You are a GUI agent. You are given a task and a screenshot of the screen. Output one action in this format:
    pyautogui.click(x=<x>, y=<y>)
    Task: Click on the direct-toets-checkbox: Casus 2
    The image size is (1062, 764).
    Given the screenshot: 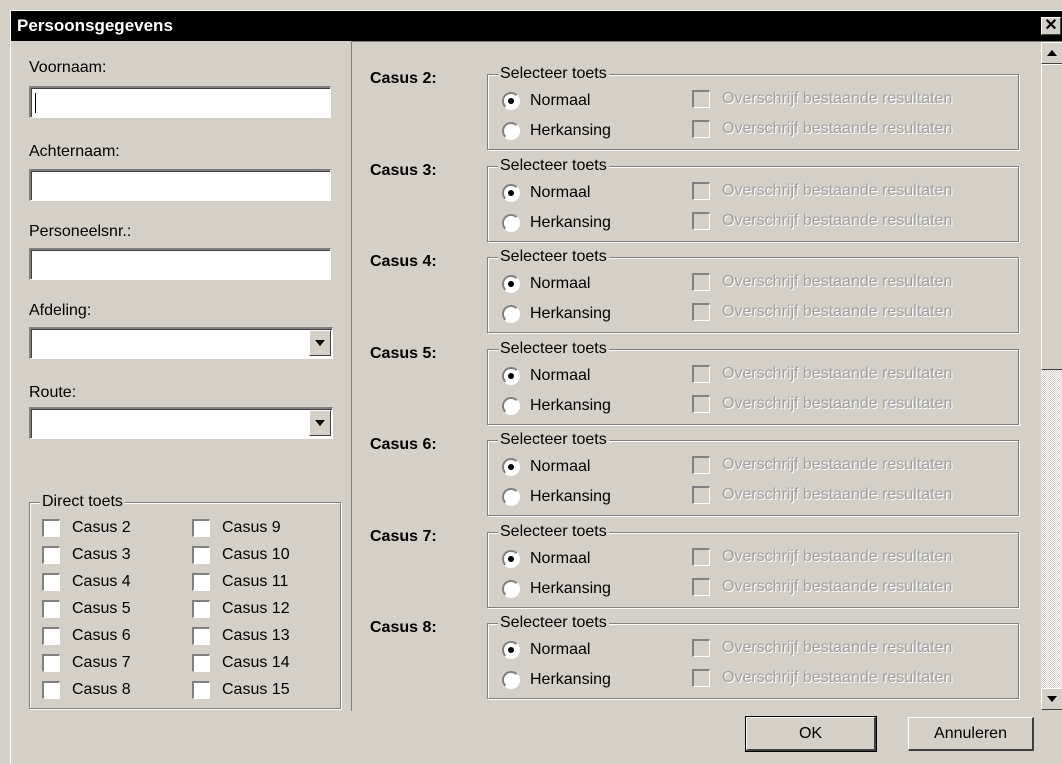 What is the action you would take?
    pyautogui.click(x=86, y=528)
    